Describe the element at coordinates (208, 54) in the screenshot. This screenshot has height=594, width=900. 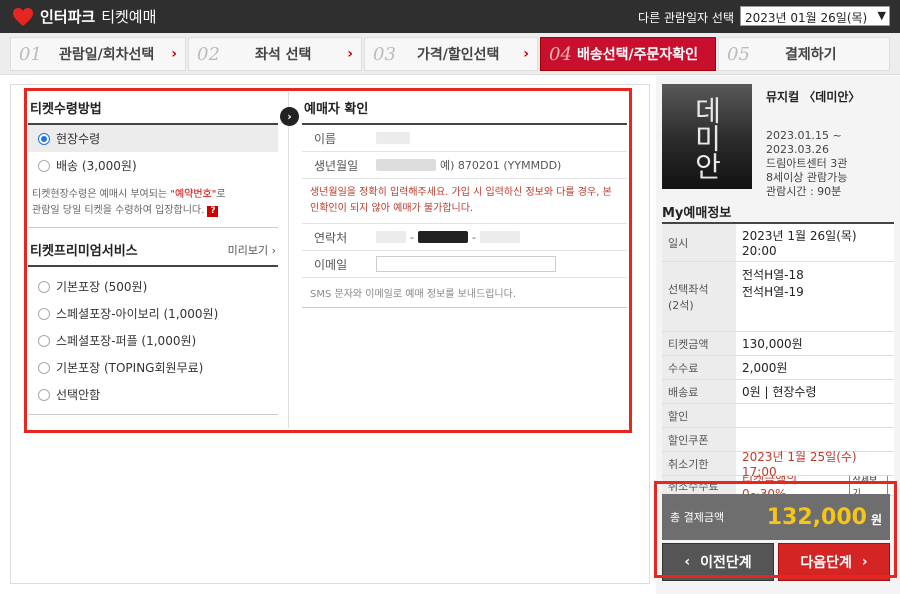
I see `step-2-num: 02` at that location.